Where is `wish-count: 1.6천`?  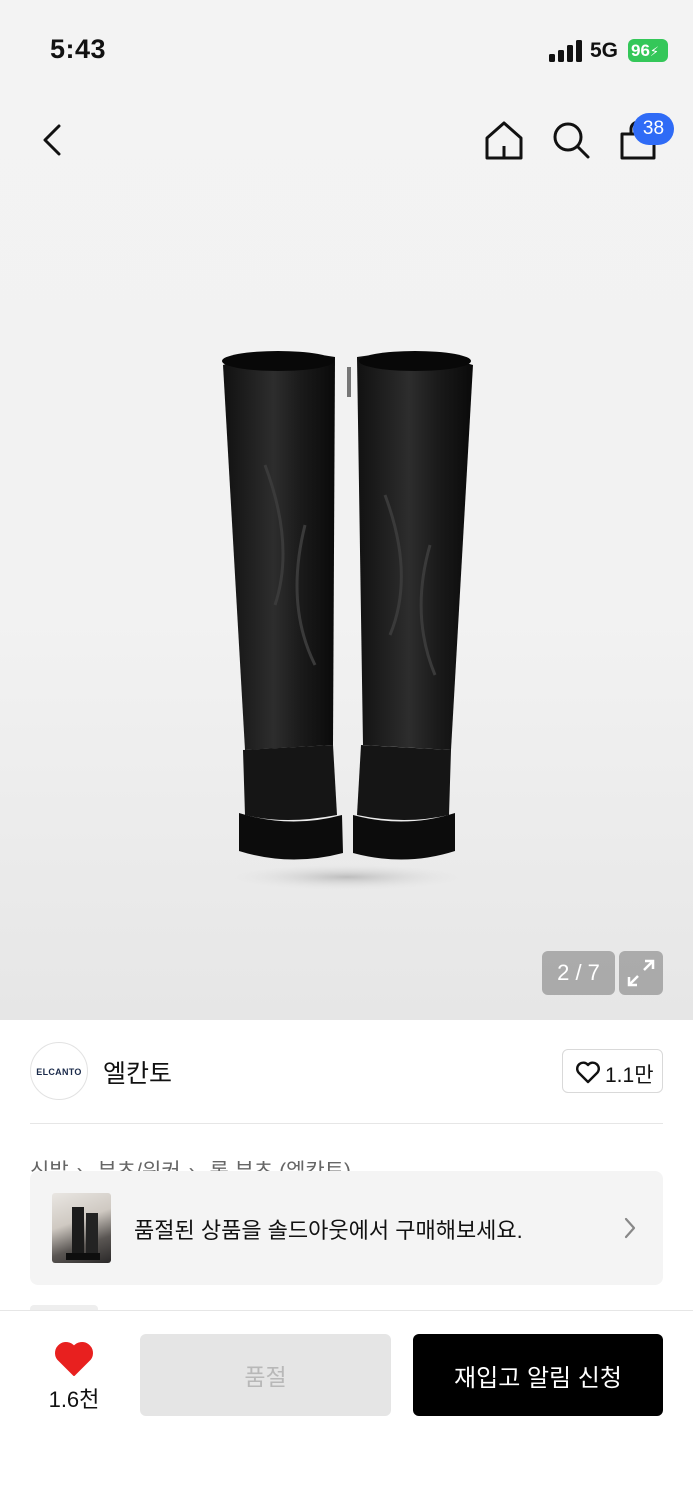 wish-count: 1.6천 is located at coordinates (74, 1399).